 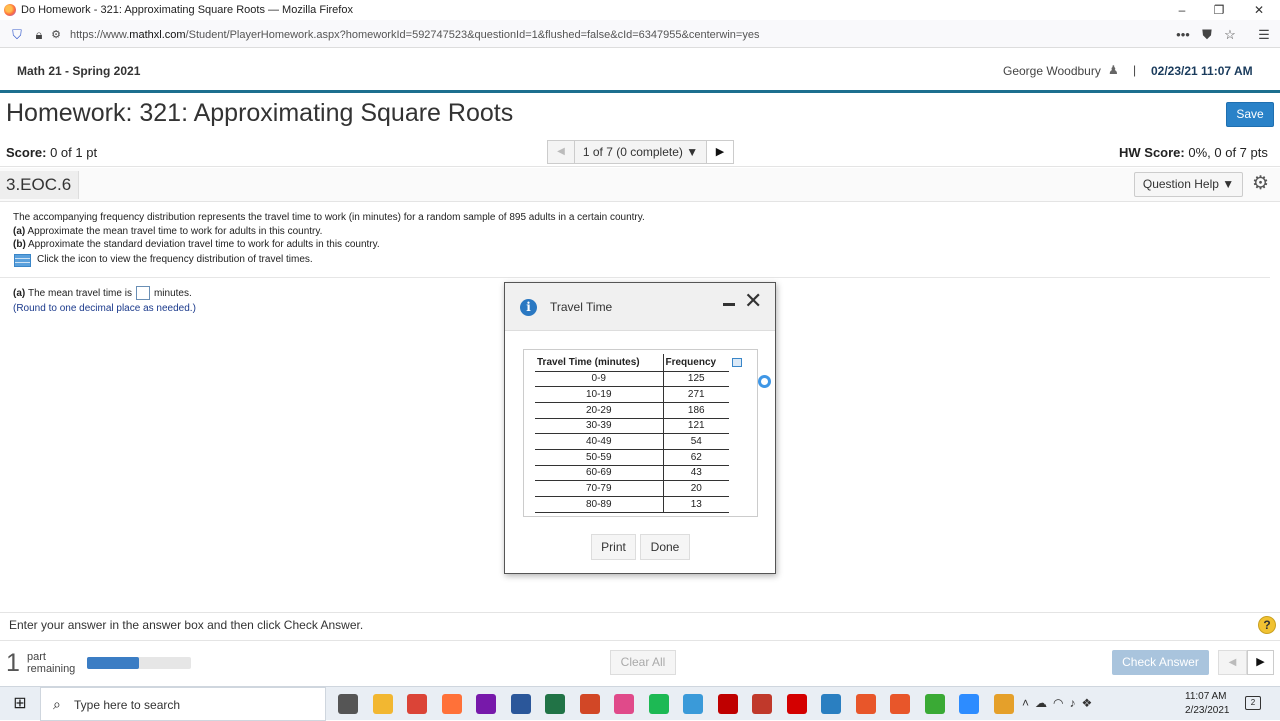 What do you see at coordinates (727, 704) in the screenshot?
I see `filezilla-icon` at bounding box center [727, 704].